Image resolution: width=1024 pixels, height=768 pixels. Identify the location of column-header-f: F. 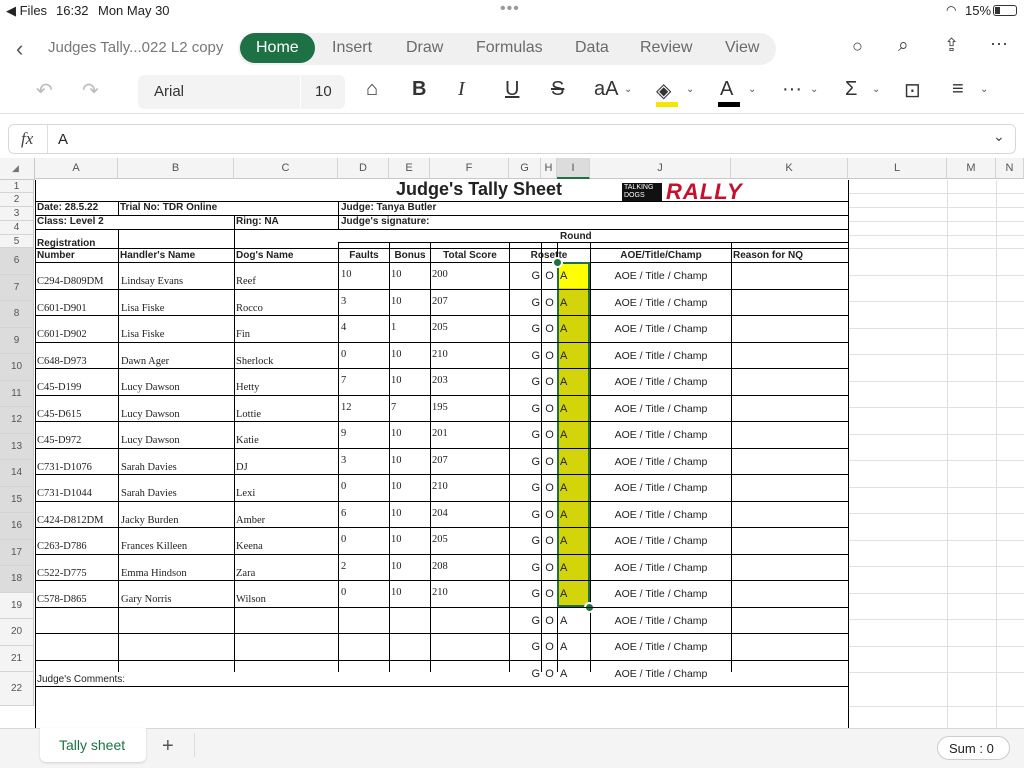
(469, 168).